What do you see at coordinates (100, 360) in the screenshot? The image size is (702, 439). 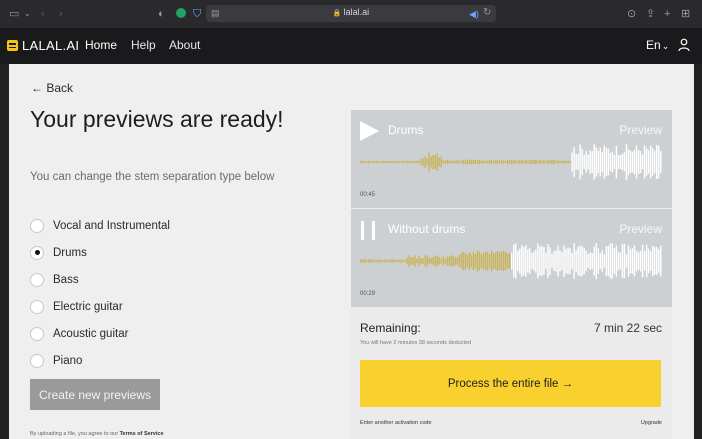 I see `option-piano: Piano` at bounding box center [100, 360].